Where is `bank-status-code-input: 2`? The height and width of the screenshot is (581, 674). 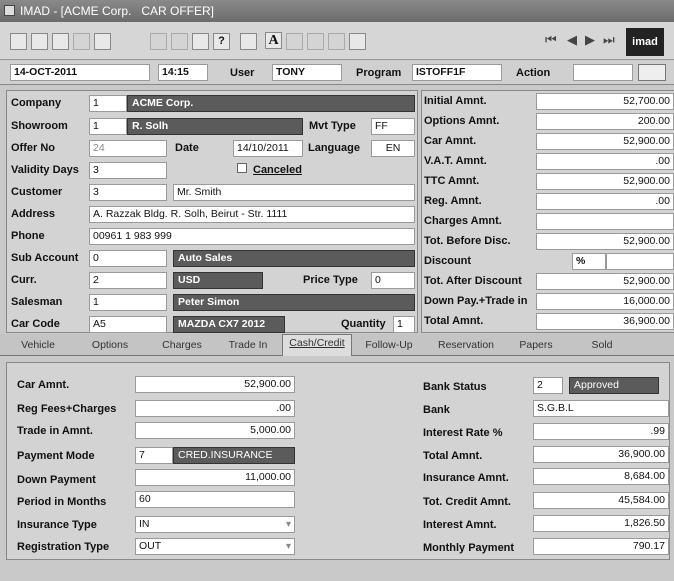
bank-status-code-input: 2 is located at coordinates (548, 385).